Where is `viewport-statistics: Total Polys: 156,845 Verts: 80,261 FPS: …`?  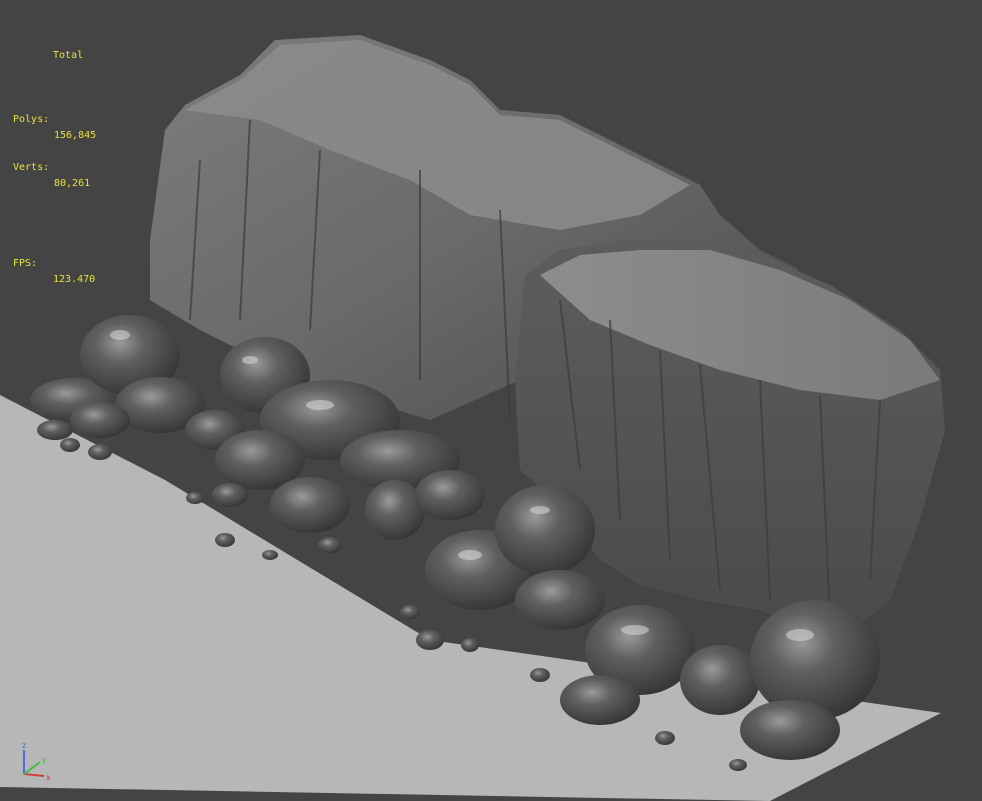
viewport-statistics: Total Polys: 156,845 Verts: 80,261 FPS: … is located at coordinates (54, 152).